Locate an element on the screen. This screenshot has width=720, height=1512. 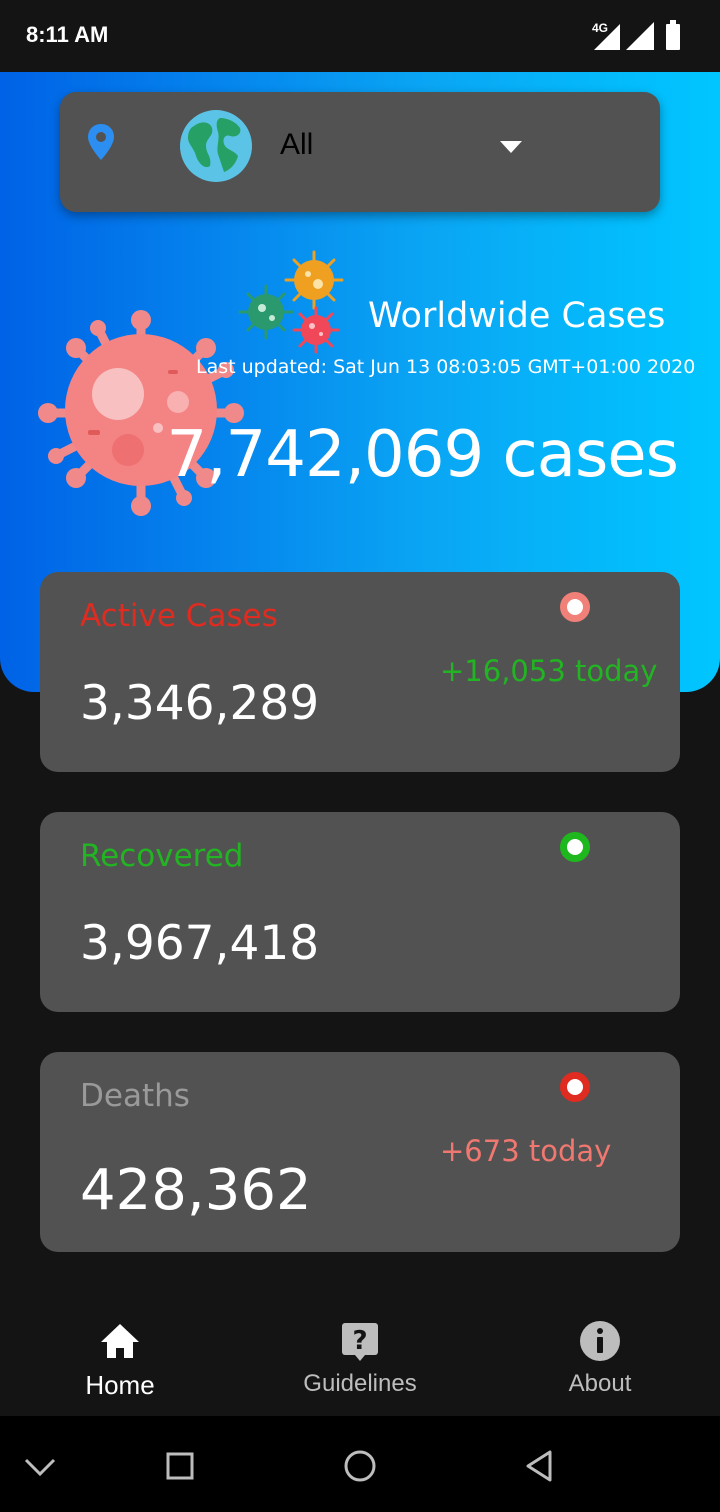
home-icon is located at coordinates (120, 1341).